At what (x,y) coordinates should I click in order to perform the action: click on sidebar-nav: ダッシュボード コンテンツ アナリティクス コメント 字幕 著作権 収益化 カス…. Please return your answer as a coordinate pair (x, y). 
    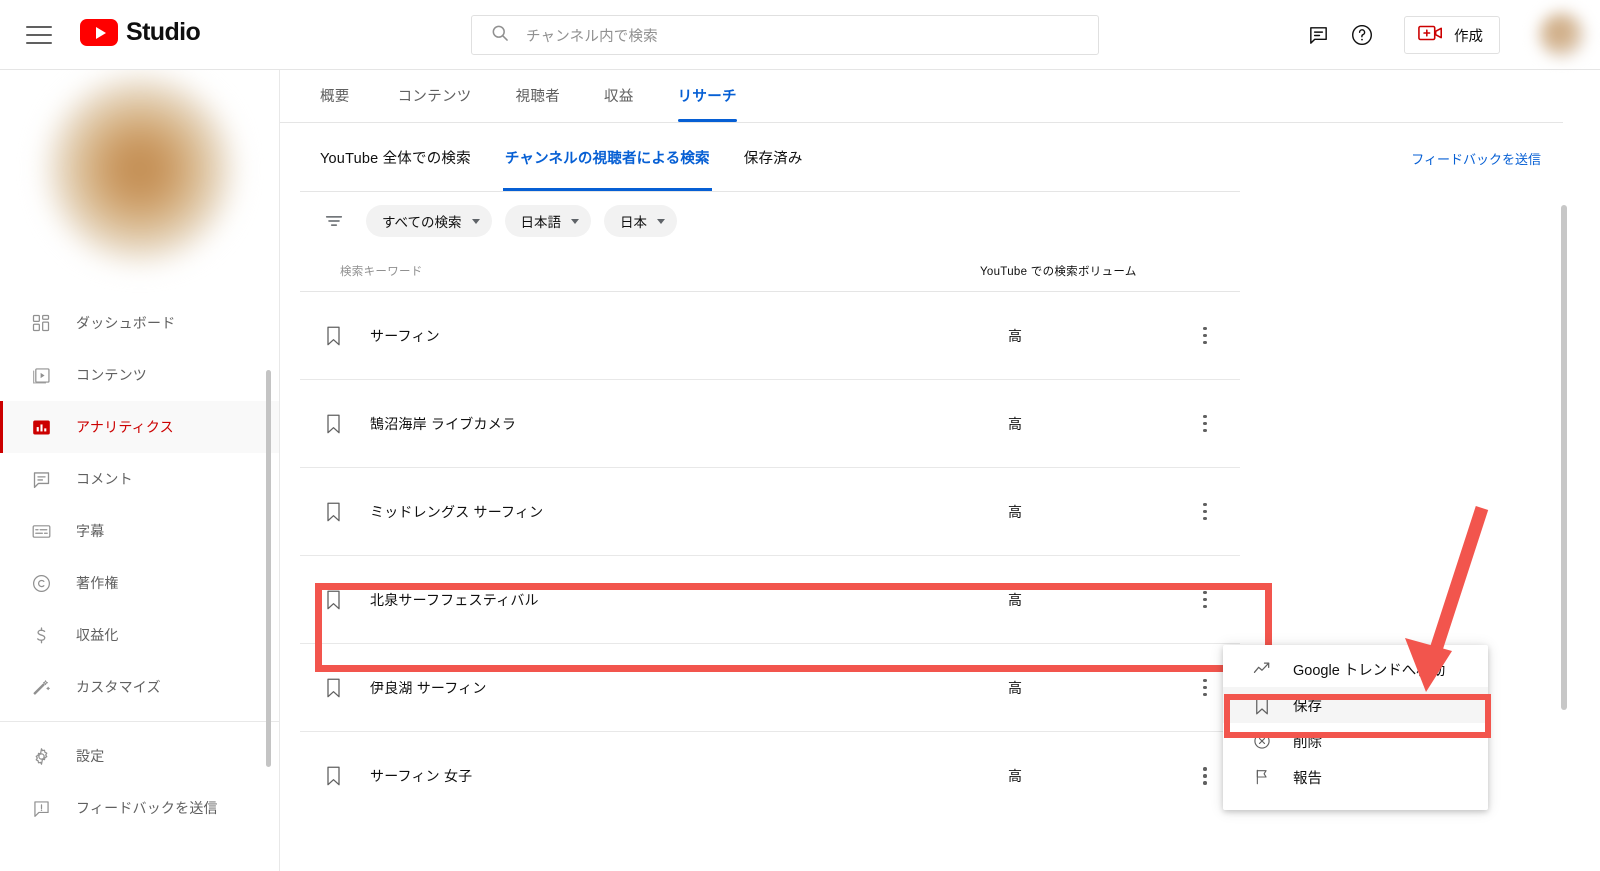
    Looking at the image, I should click on (139, 564).